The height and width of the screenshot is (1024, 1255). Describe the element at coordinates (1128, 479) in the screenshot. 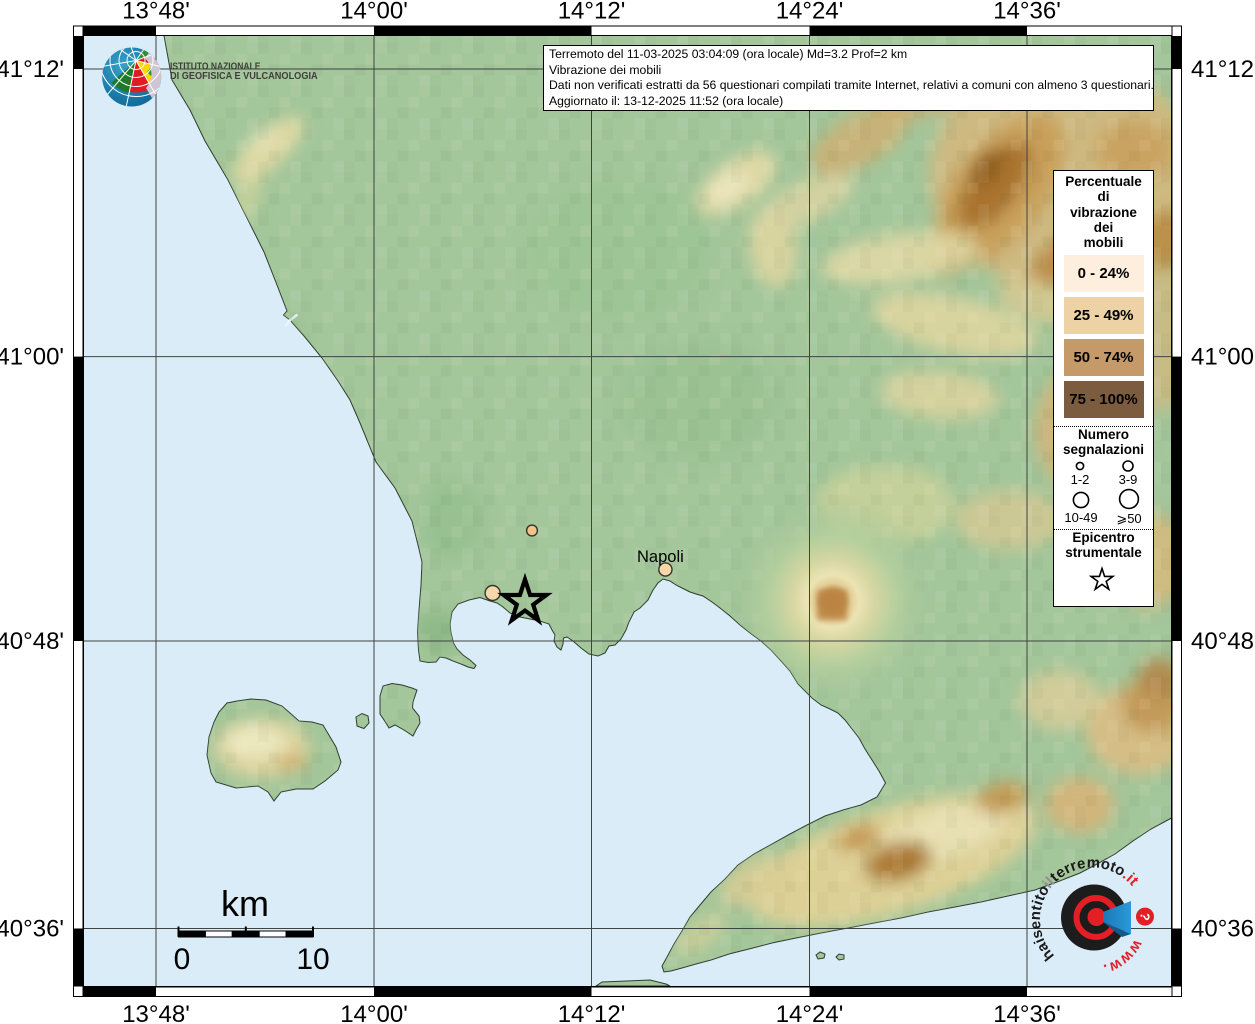

I see `svg-text: 3-9` at that location.